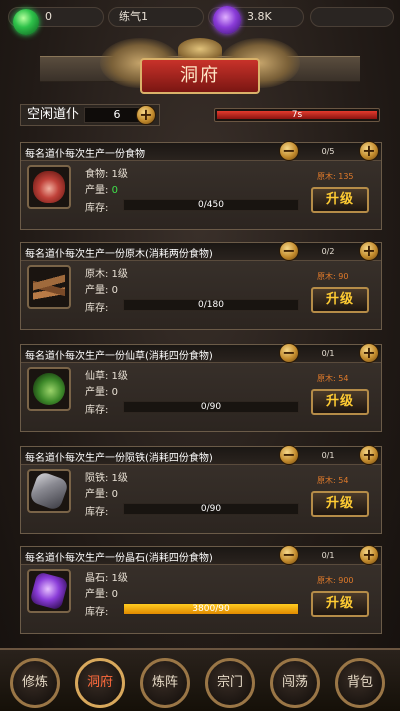  What do you see at coordinates (48, 16) in the screenshot?
I see `gem-value: 0` at bounding box center [48, 16].